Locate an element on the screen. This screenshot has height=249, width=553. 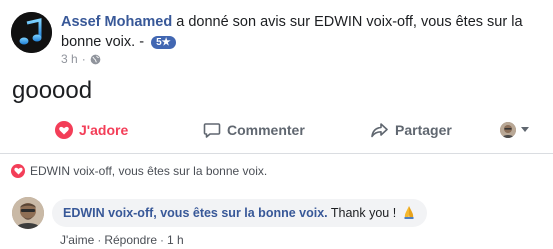
love-button: J'adore is located at coordinates (91, 130).